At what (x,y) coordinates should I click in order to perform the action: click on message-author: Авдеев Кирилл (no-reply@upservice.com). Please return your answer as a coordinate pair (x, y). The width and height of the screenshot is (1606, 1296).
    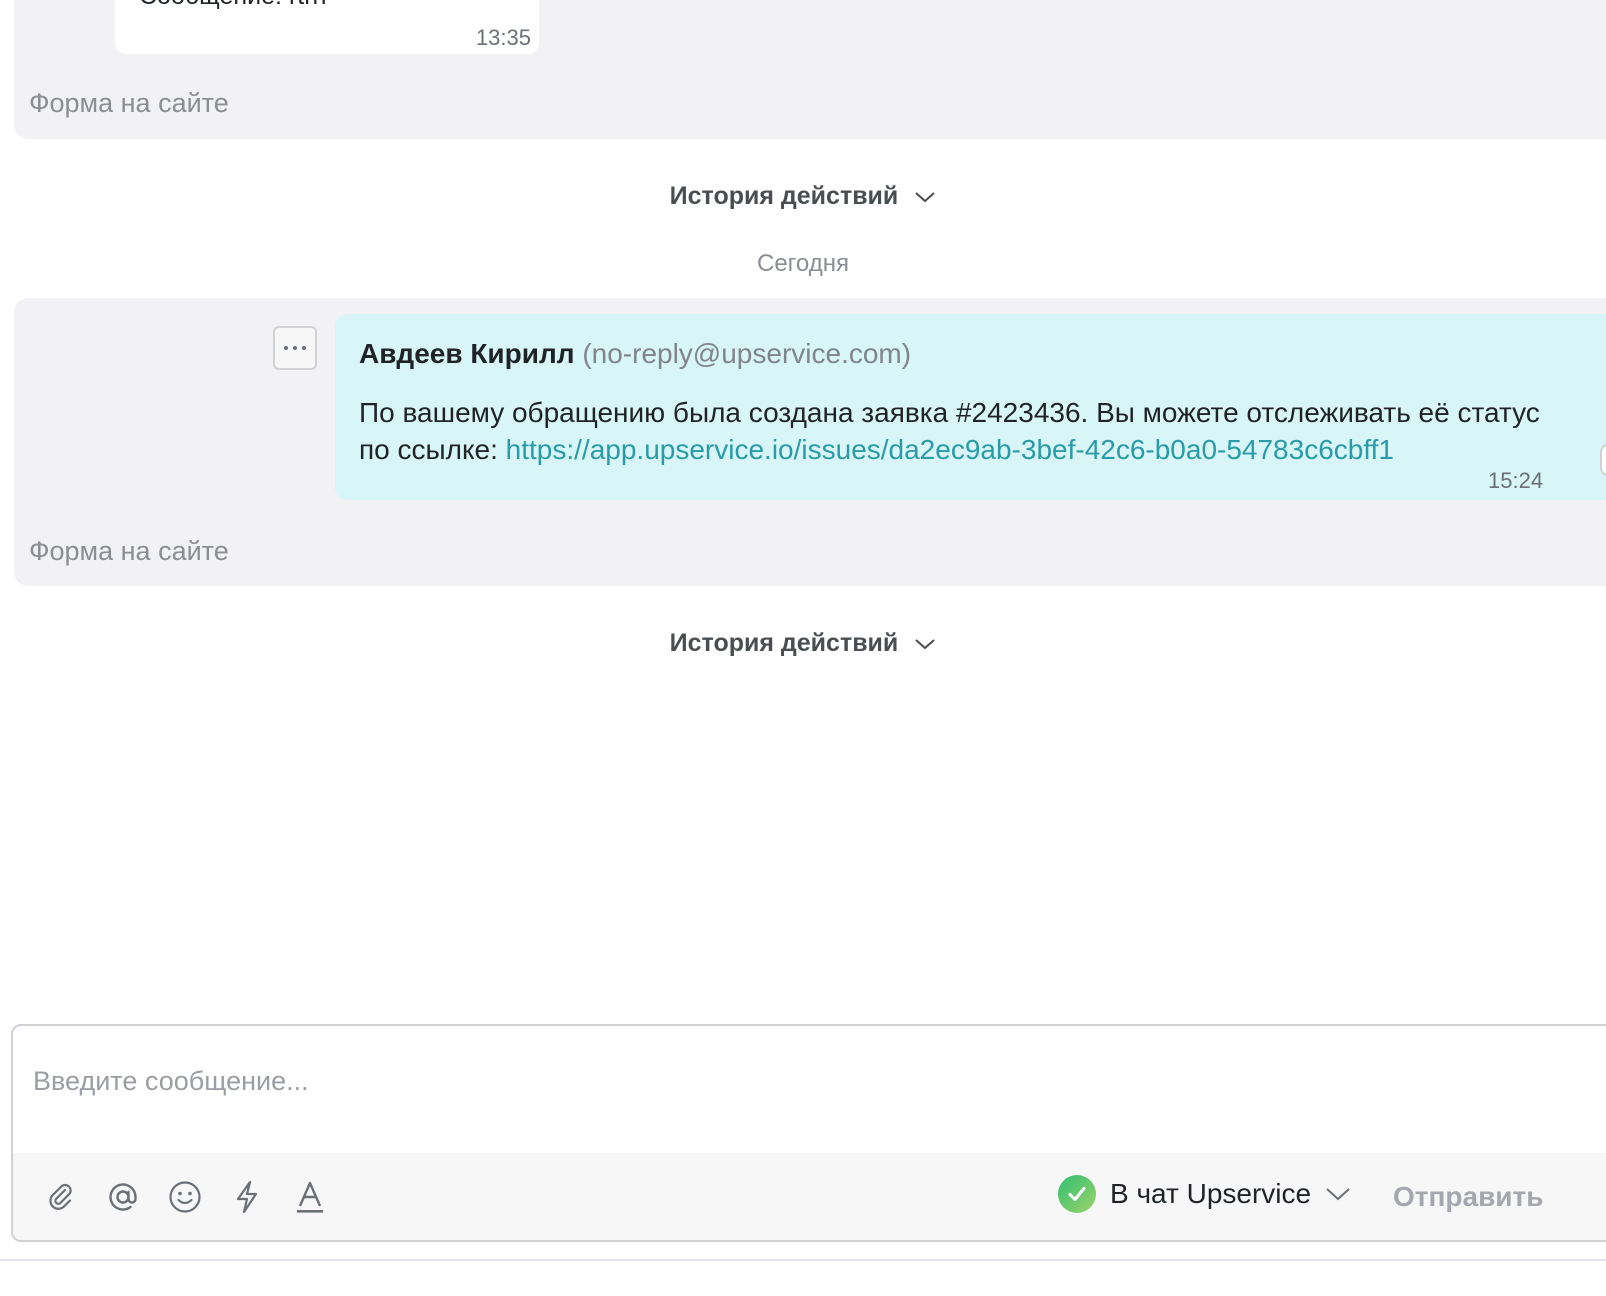
    Looking at the image, I should click on (635, 354).